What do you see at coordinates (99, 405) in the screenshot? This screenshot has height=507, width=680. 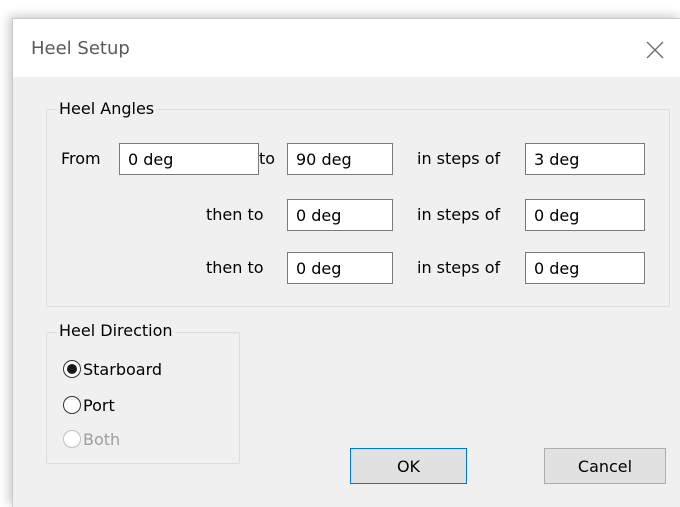 I see `radio-port-label: Port` at bounding box center [99, 405].